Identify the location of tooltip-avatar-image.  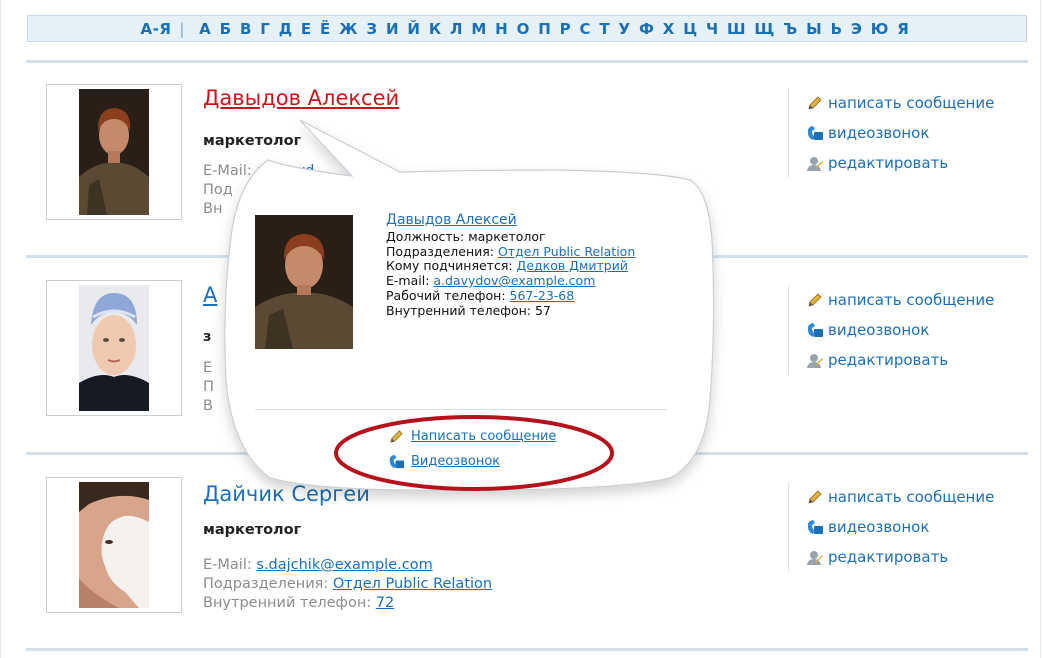
(304, 282).